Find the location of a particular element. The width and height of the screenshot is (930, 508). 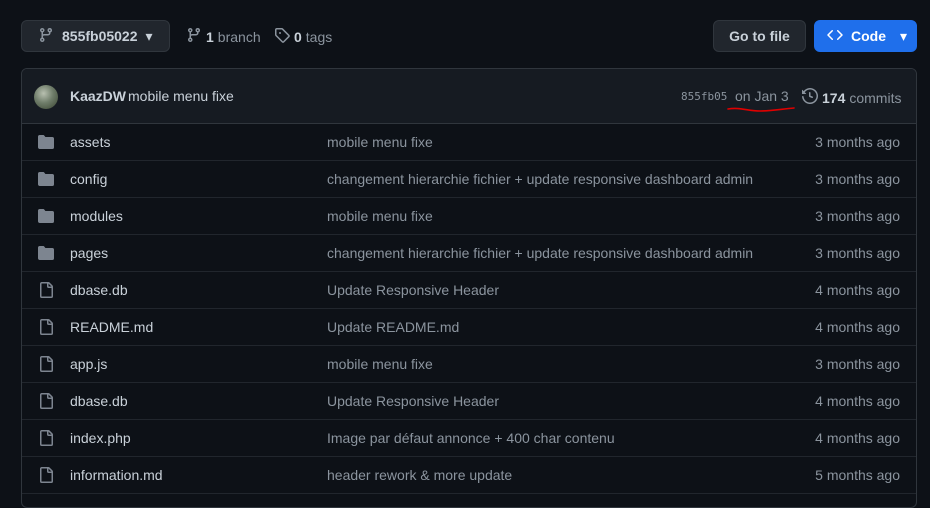

branches-label: branch is located at coordinates (239, 36).